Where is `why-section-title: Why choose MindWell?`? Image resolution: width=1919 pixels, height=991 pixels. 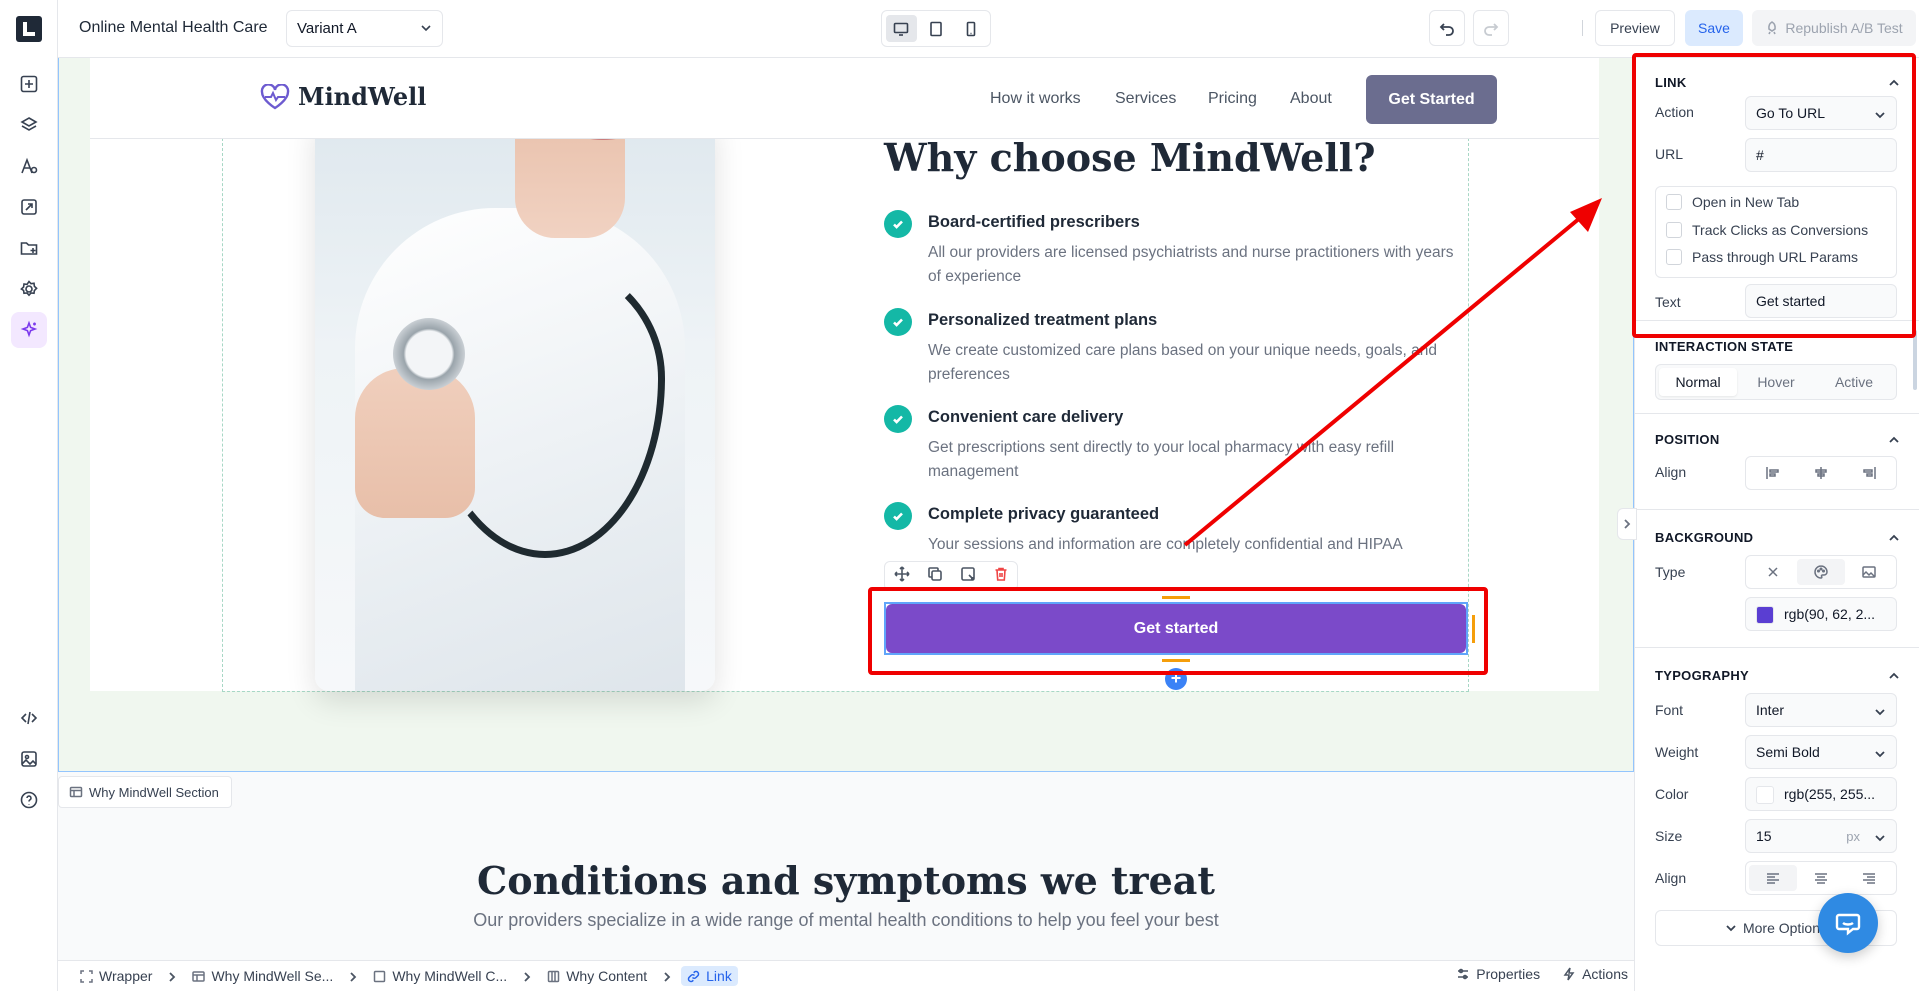
why-section-title: Why choose MindWell? is located at coordinates (1129, 157).